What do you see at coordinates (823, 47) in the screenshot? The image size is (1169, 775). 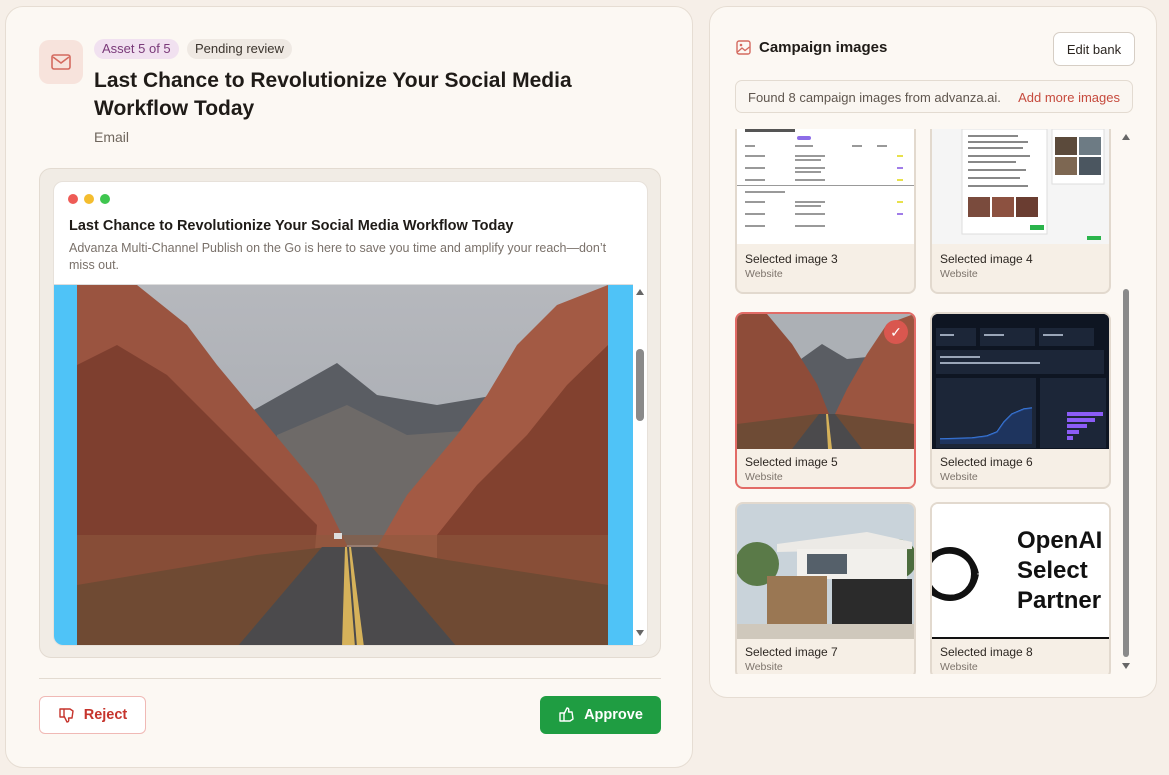 I see `campaign-images-title: Campaign images` at bounding box center [823, 47].